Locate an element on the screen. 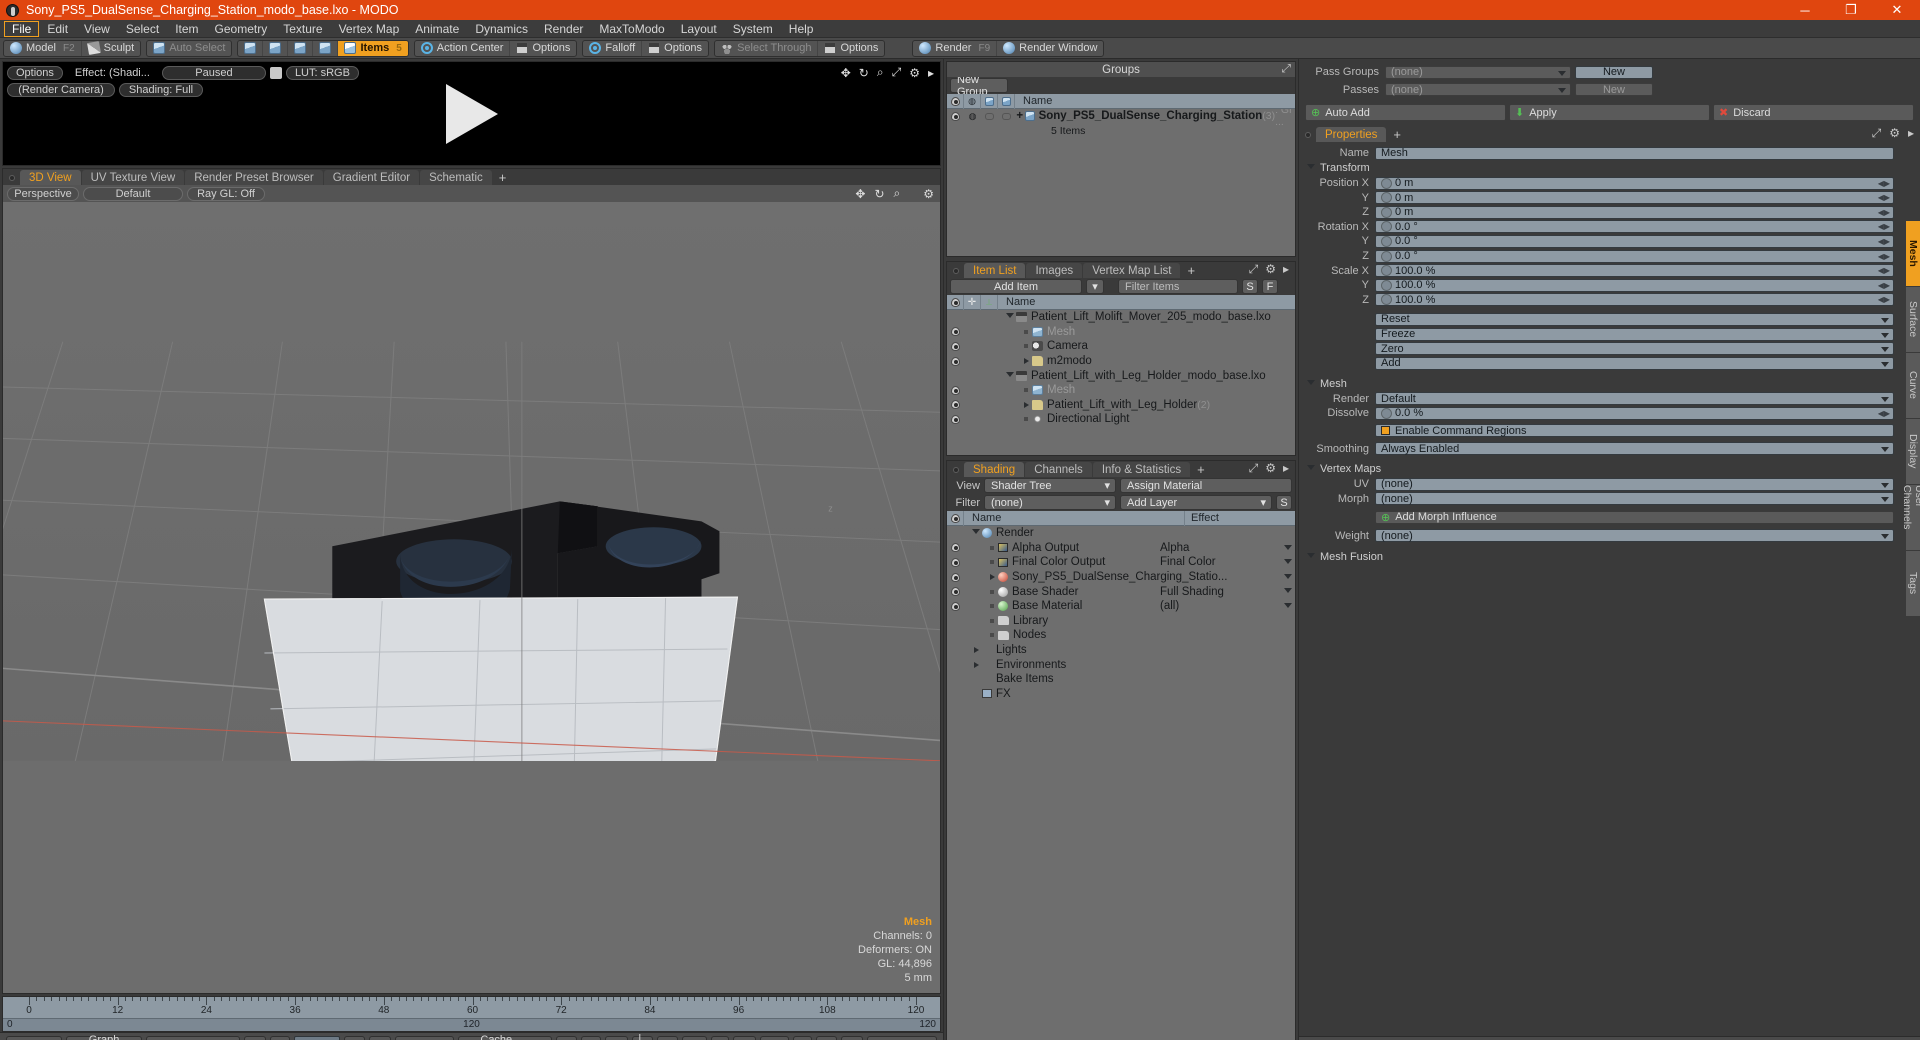 Image resolution: width=1920 pixels, height=1040 pixels. add-morph-influence-button: ⊕ Add Morph Influence is located at coordinates (1634, 517).